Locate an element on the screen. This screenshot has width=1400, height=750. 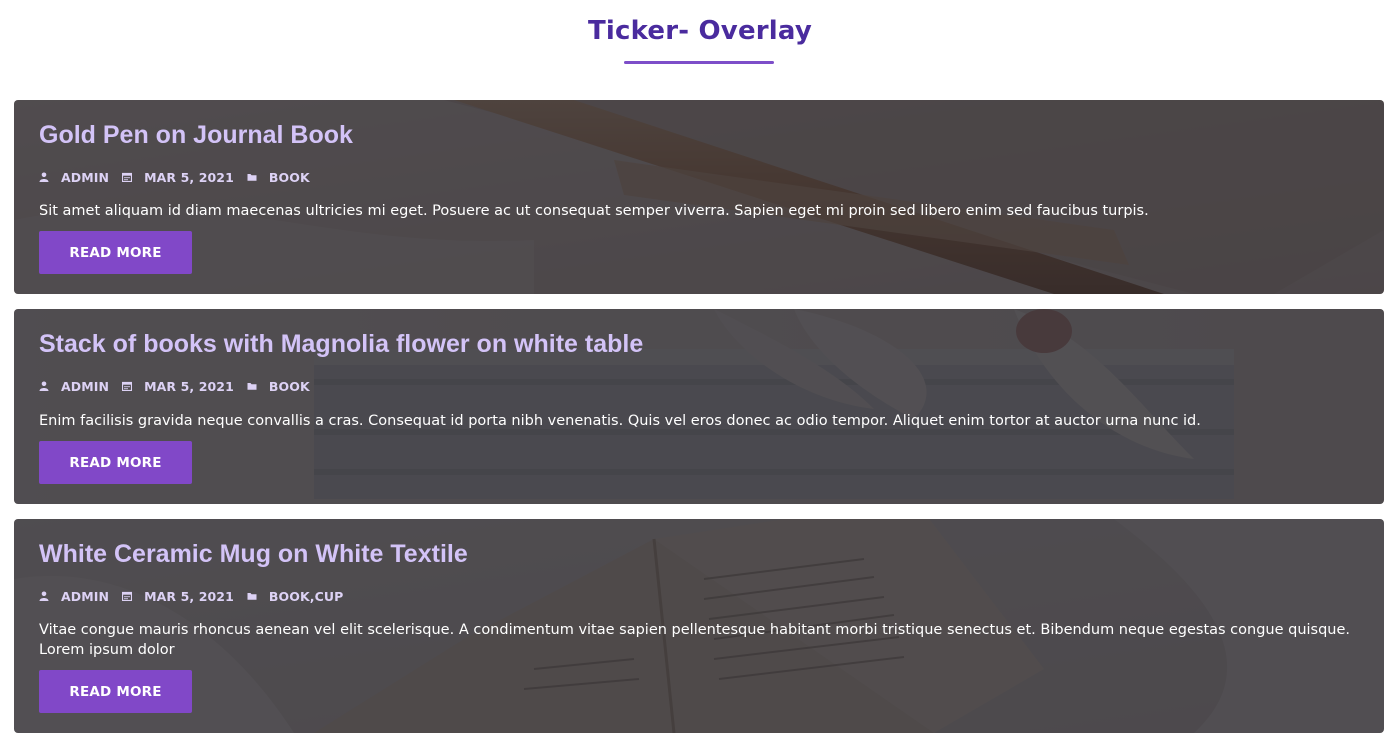
post-category-link: CUP is located at coordinates (329, 596).